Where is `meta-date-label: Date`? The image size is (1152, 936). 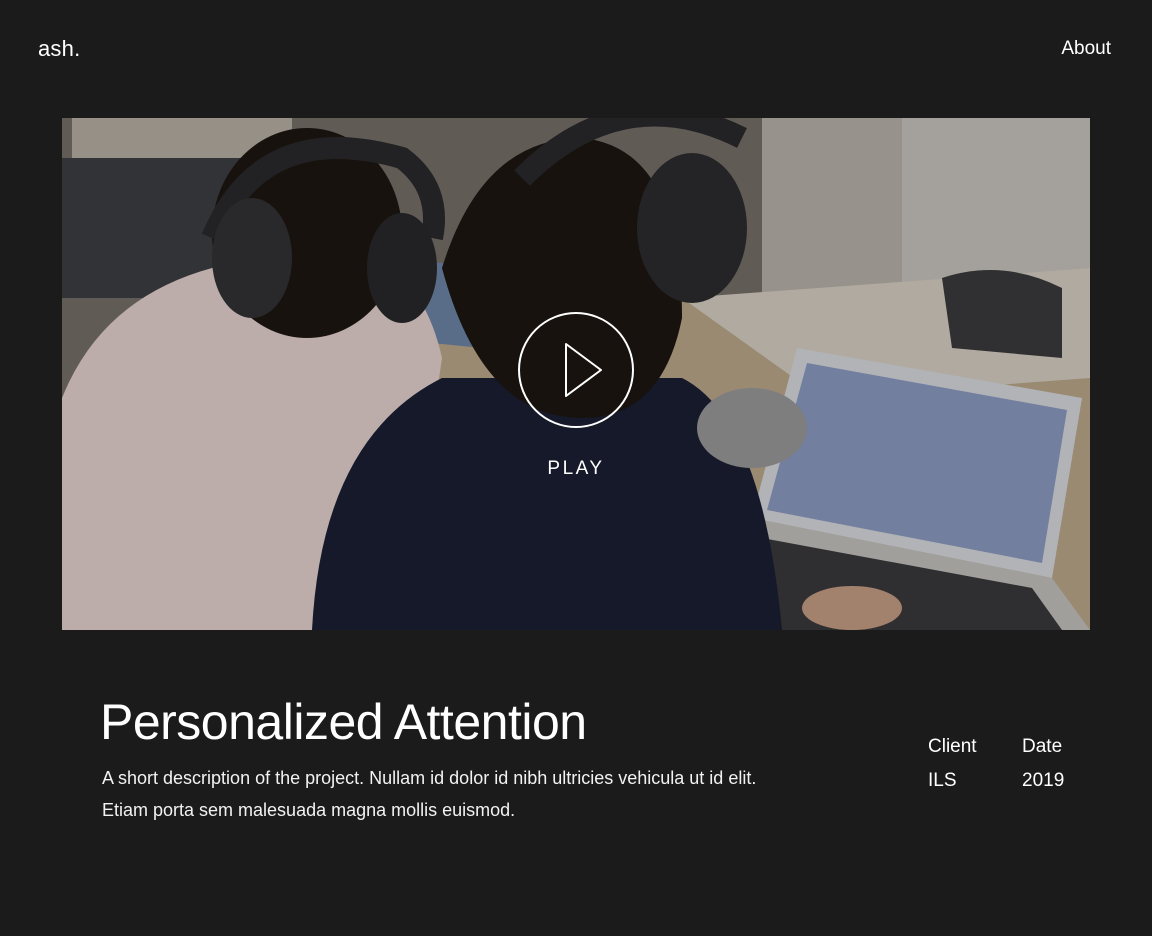 meta-date-label: Date is located at coordinates (1042, 746).